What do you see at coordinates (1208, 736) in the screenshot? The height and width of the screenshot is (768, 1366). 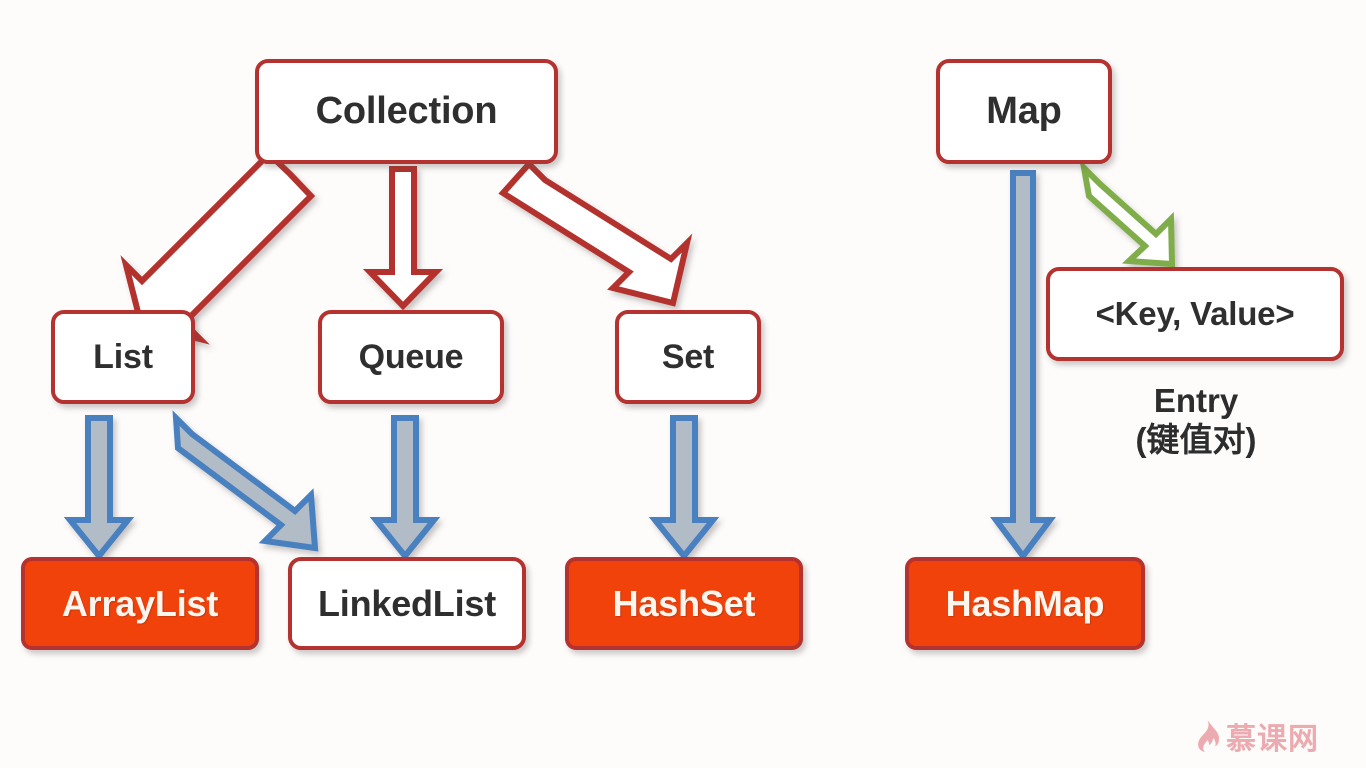 I see `flame-icon` at bounding box center [1208, 736].